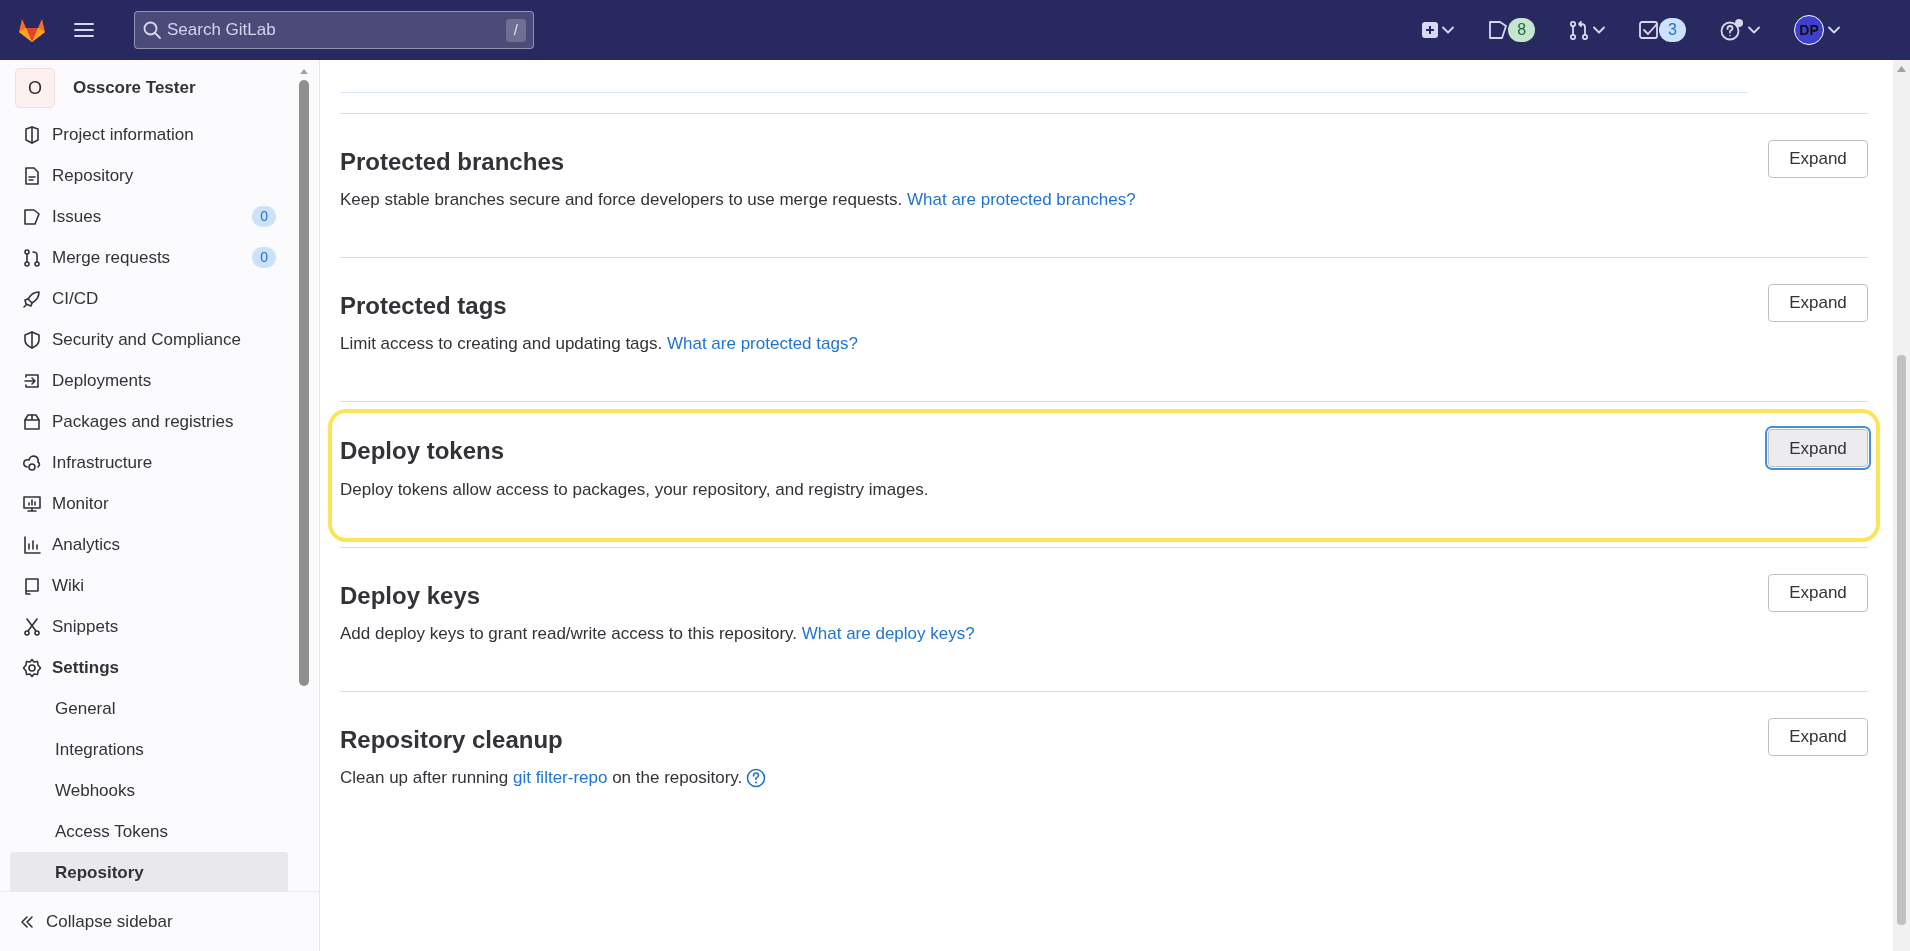 The width and height of the screenshot is (1910, 951). I want to click on monitor-icon, so click(32, 503).